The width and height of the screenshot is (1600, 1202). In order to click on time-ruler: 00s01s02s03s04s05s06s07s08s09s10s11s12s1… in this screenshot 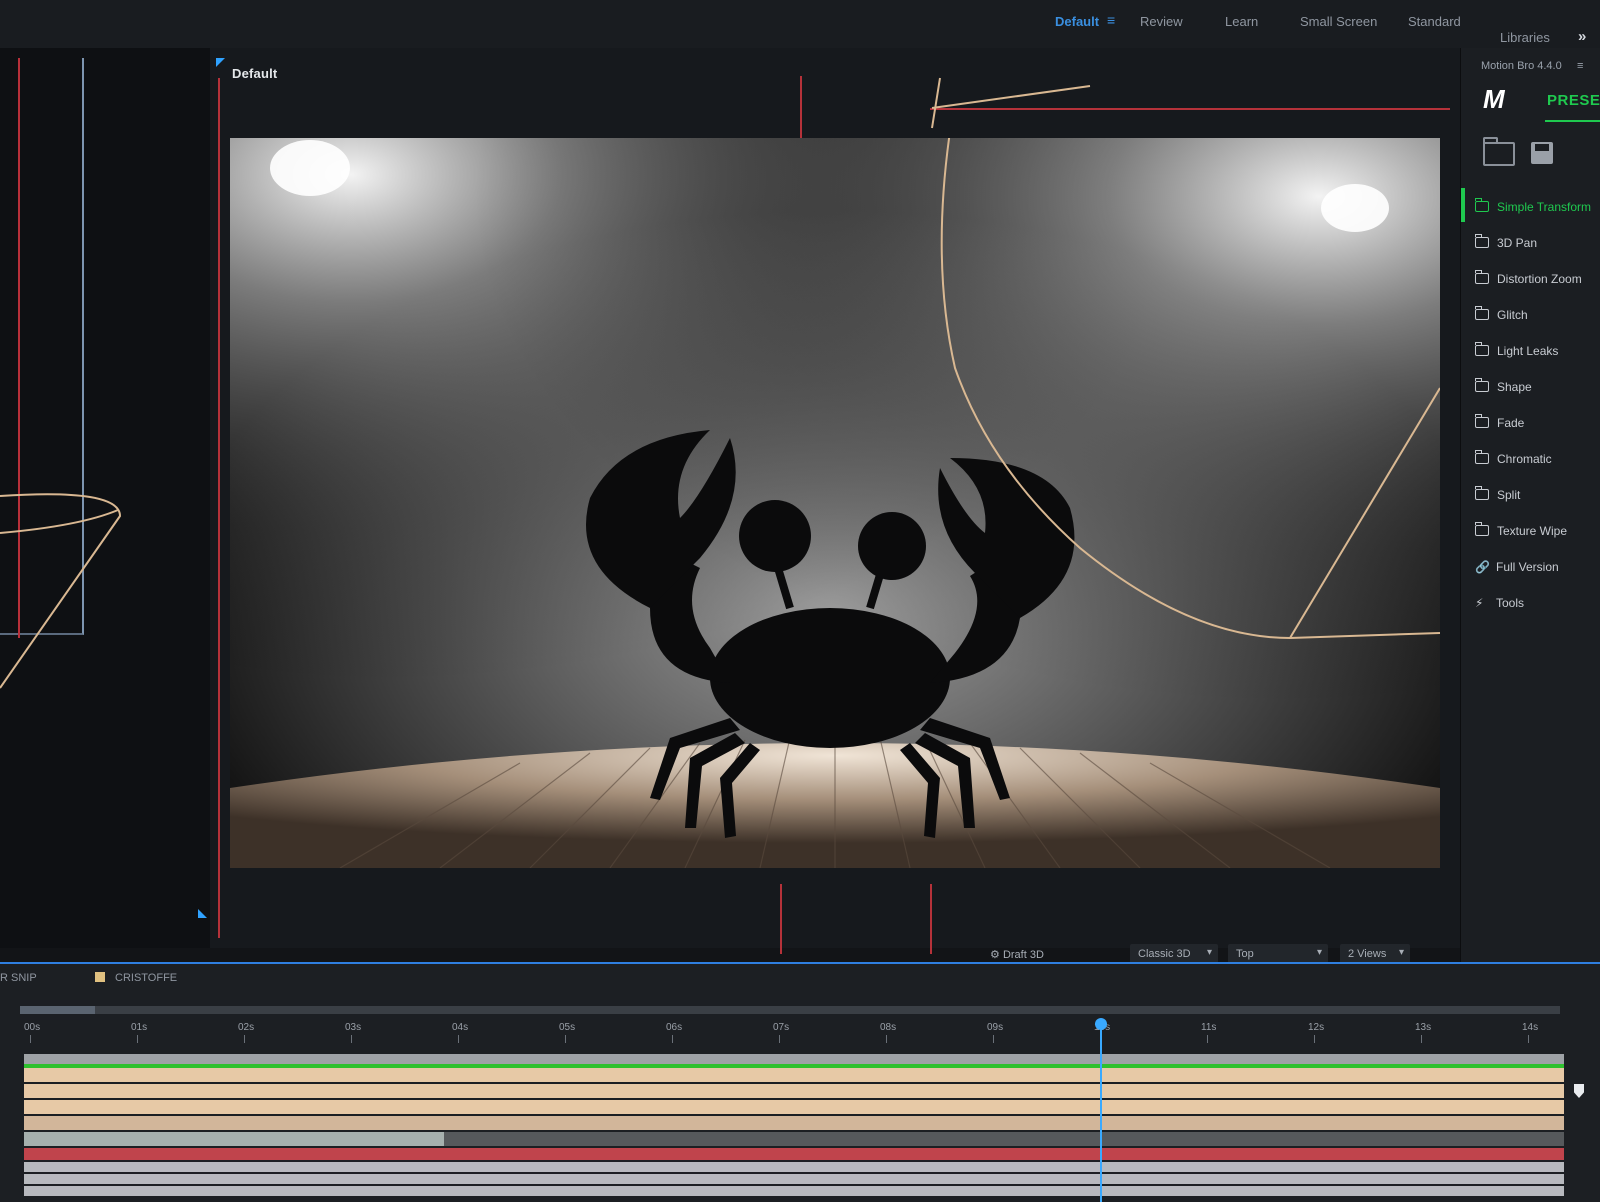, I will do `click(792, 1034)`.